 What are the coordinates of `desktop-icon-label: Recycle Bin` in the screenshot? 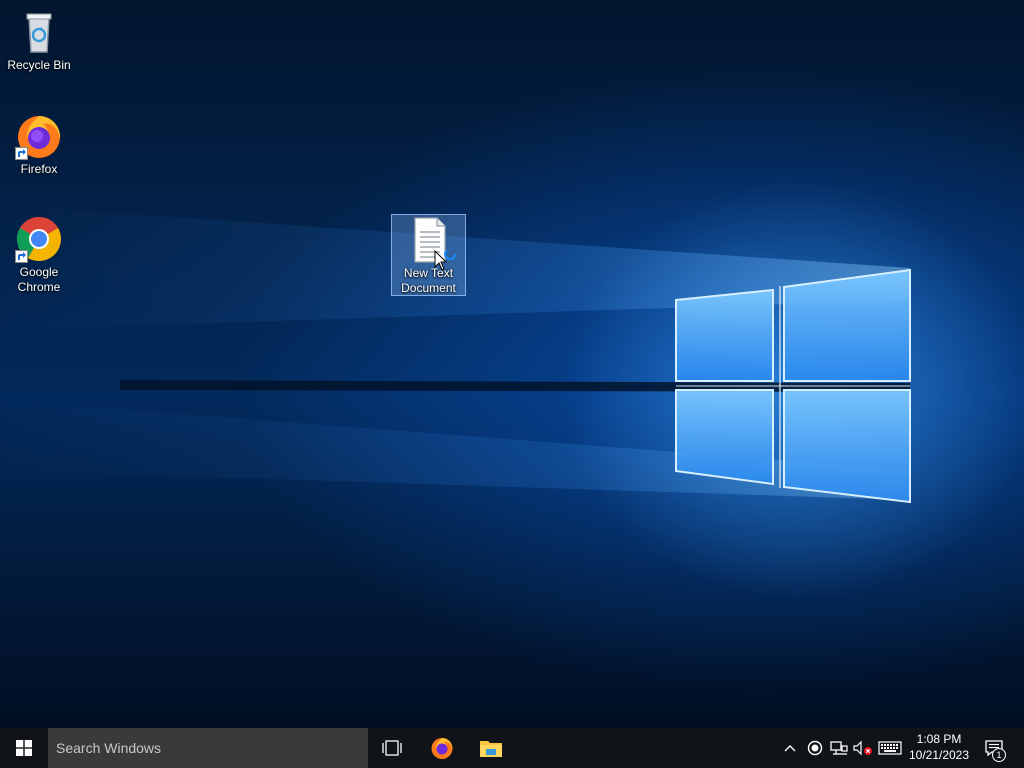 It's located at (39, 65).